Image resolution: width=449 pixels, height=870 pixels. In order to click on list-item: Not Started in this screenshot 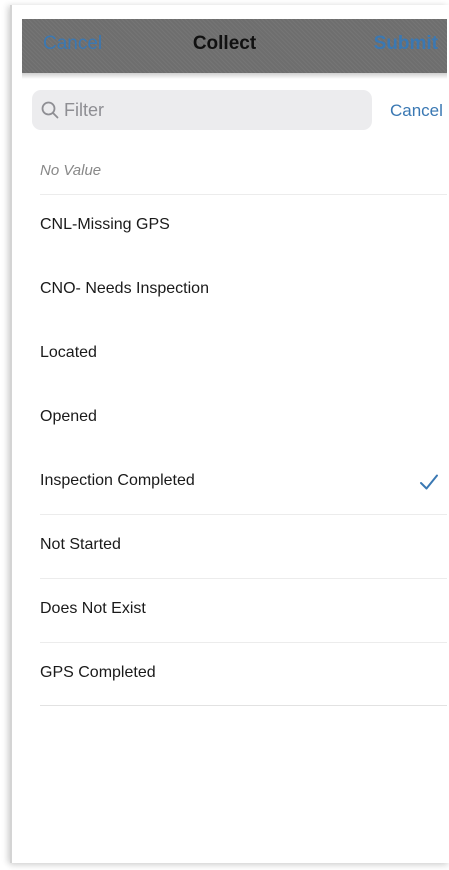, I will do `click(243, 546)`.